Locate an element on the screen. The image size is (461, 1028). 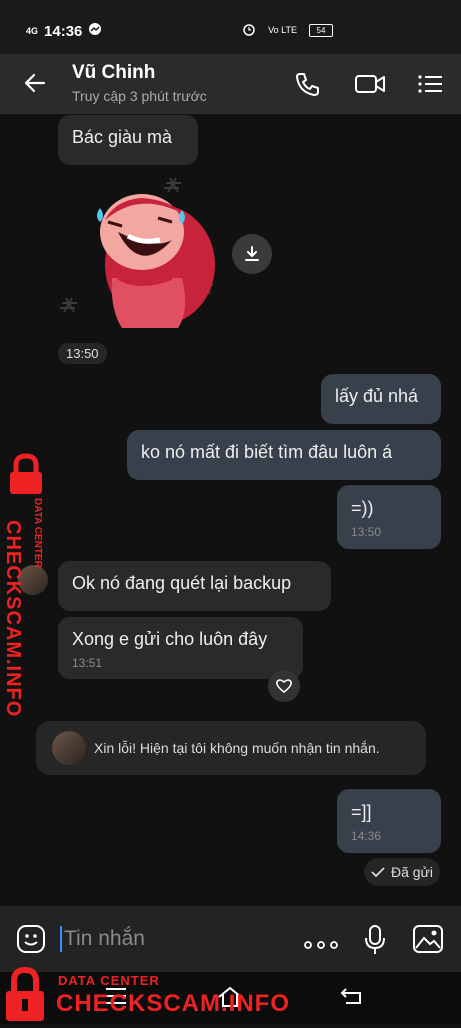
chat-header: Vũ Chinh Truy cập 3 phút trước is located at coordinates (230, 84).